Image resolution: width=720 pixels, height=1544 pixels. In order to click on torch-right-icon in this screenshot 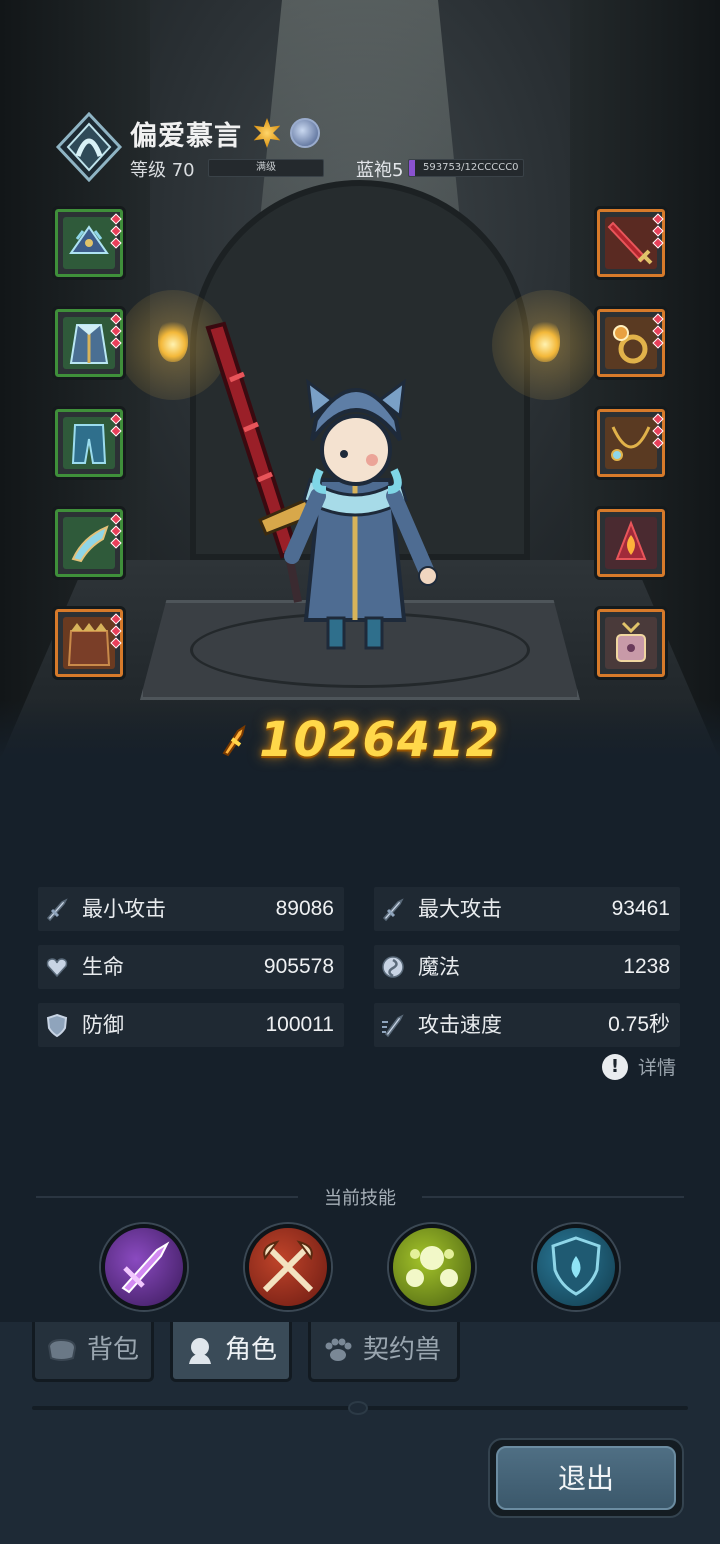, I will do `click(545, 340)`.